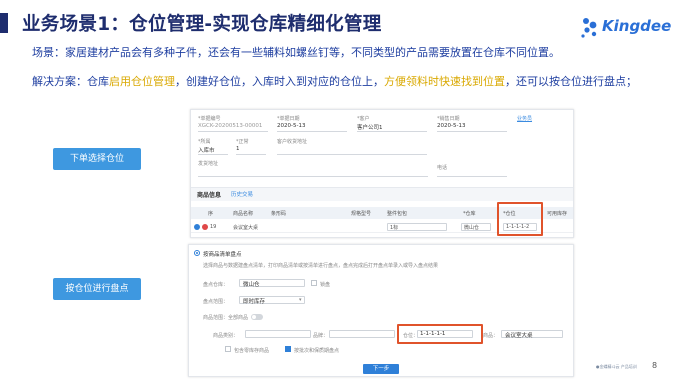 The image size is (680, 382). Describe the element at coordinates (288, 119) in the screenshot. I see `bill-date-label: *单据日期` at that location.